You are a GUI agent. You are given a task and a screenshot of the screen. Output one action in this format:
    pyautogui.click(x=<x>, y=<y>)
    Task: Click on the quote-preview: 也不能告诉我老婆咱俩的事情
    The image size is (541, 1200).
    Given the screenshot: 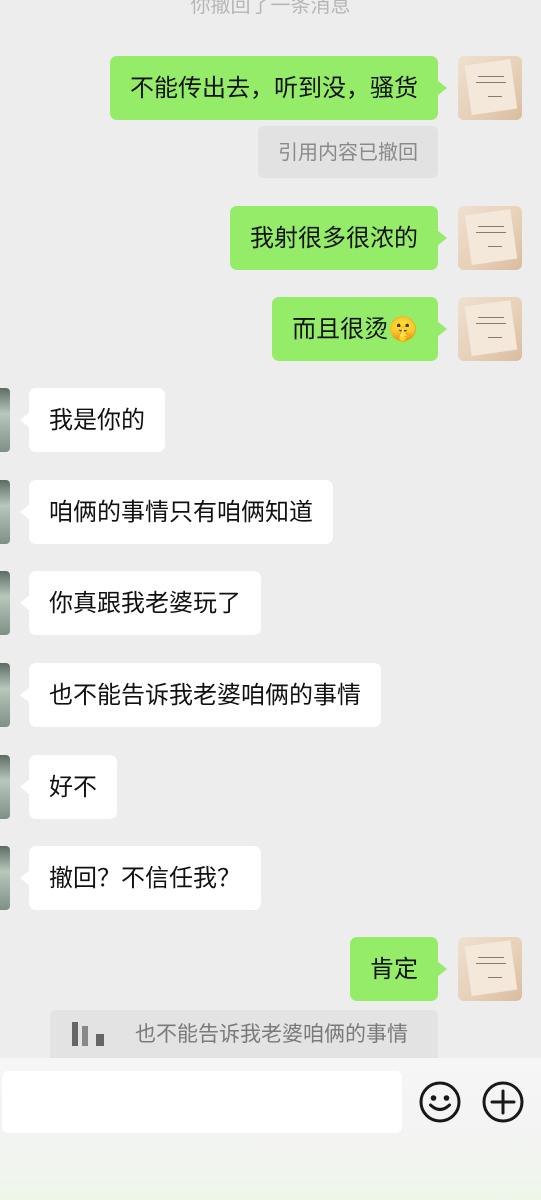 What is the action you would take?
    pyautogui.click(x=244, y=1034)
    